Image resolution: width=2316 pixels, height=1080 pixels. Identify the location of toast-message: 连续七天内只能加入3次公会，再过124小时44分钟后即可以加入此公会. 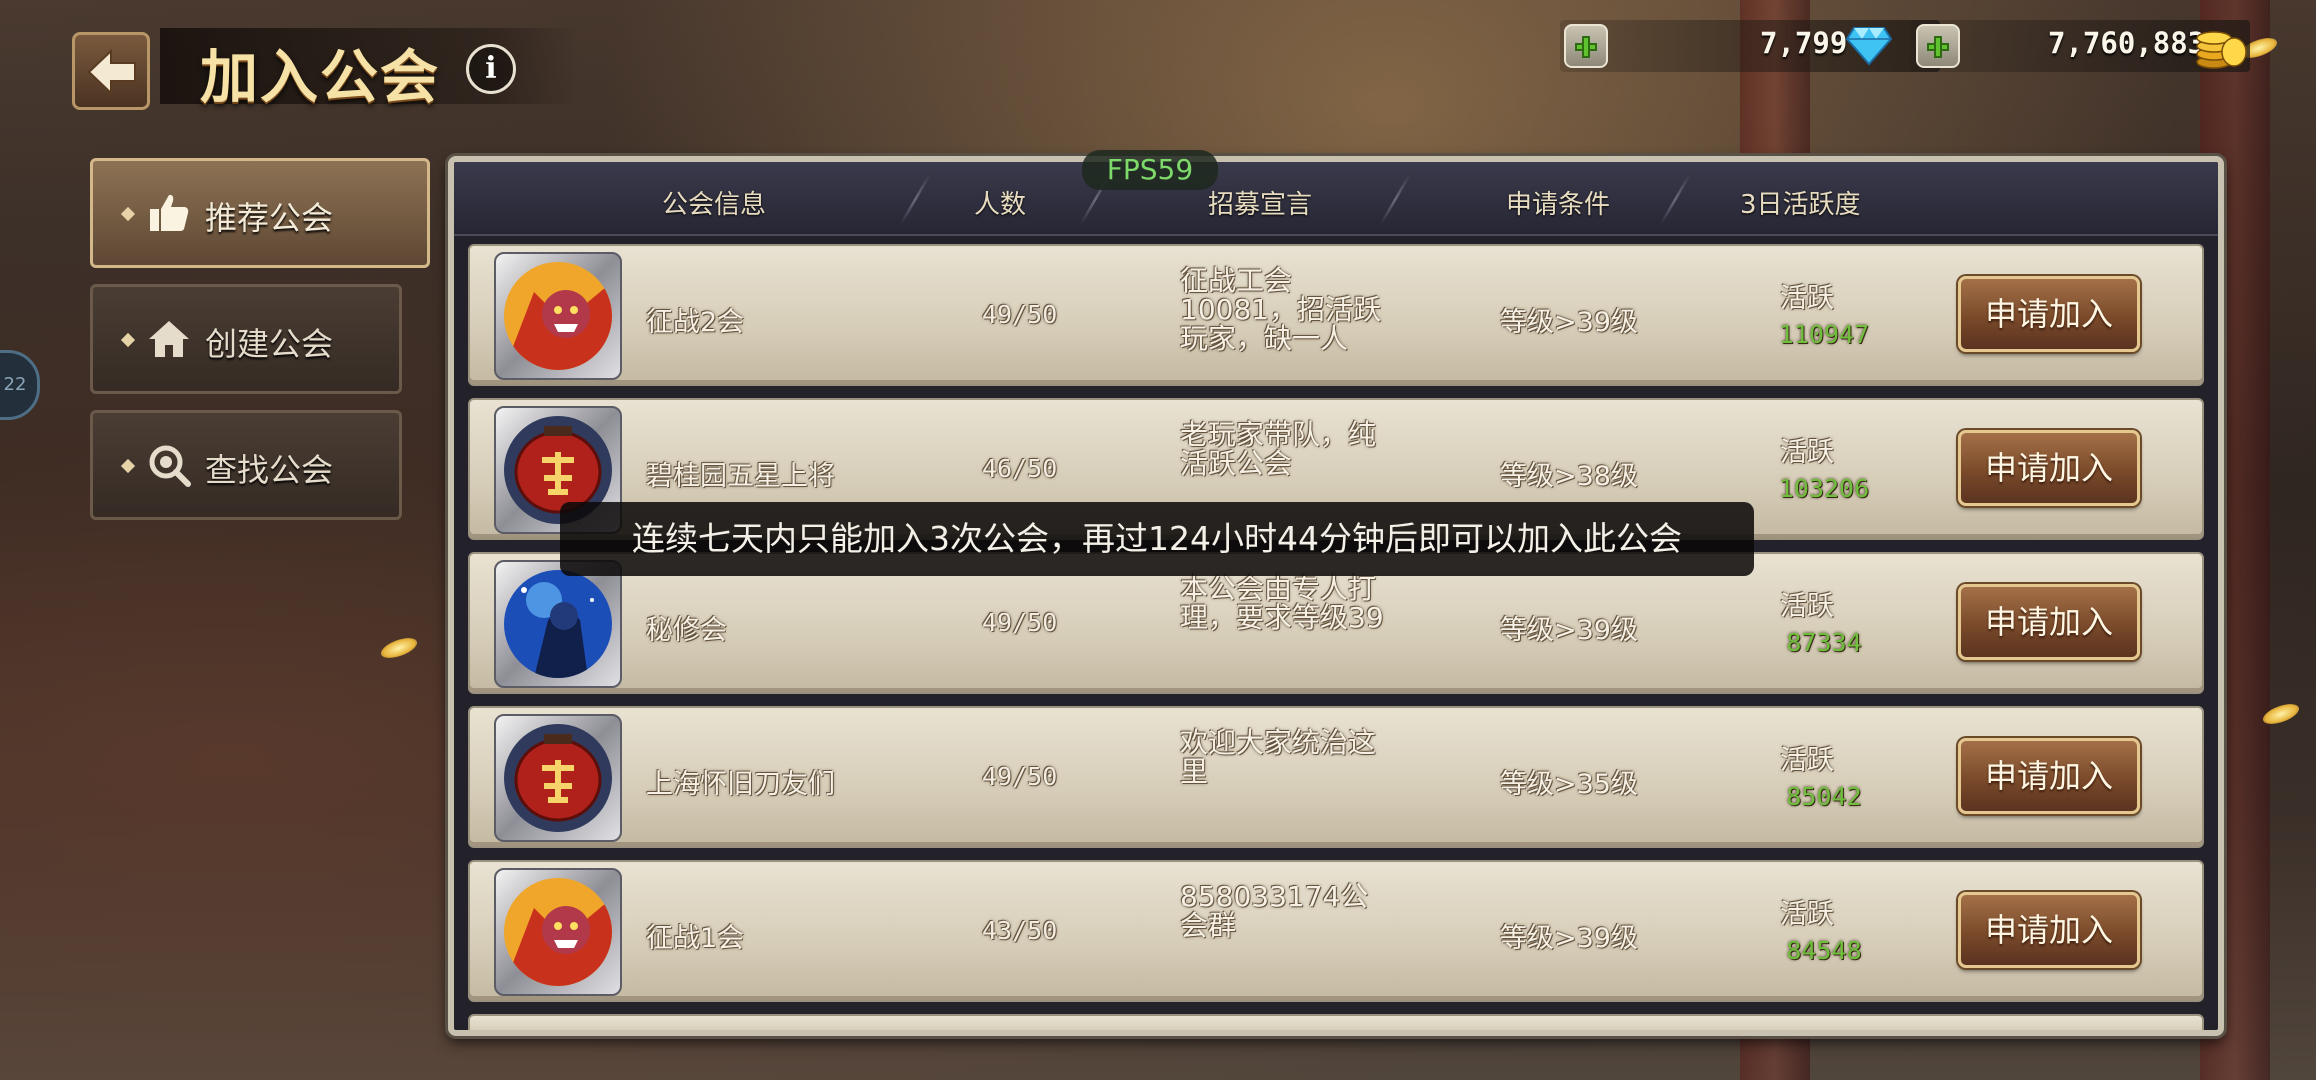
(1157, 539).